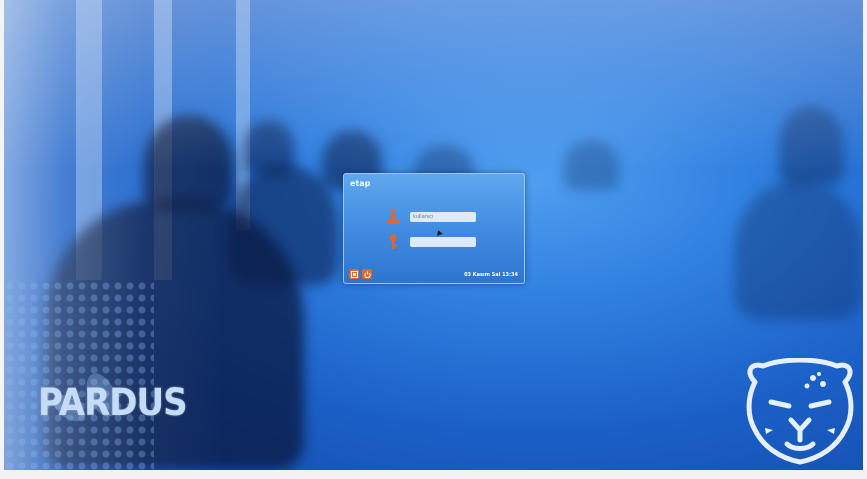  What do you see at coordinates (433, 474) in the screenshot?
I see `monitor-bezel` at bounding box center [433, 474].